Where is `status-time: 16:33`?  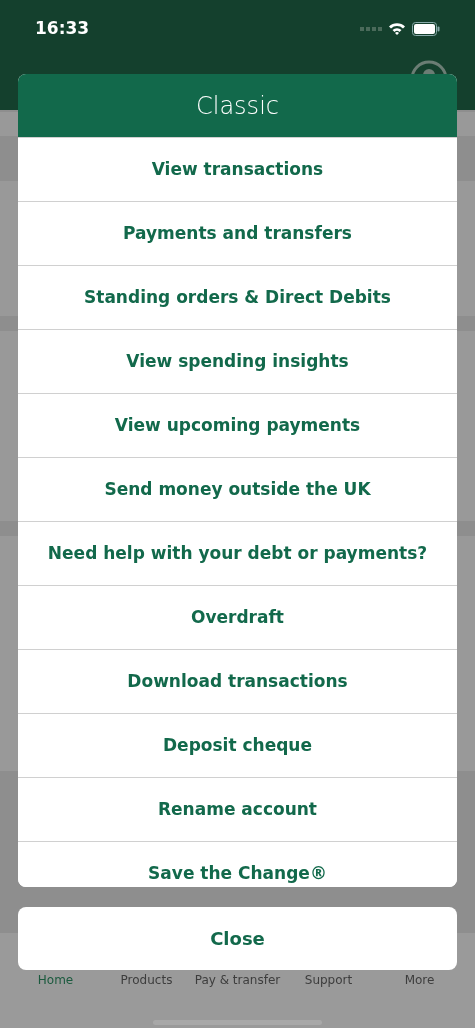 status-time: 16:33 is located at coordinates (62, 28).